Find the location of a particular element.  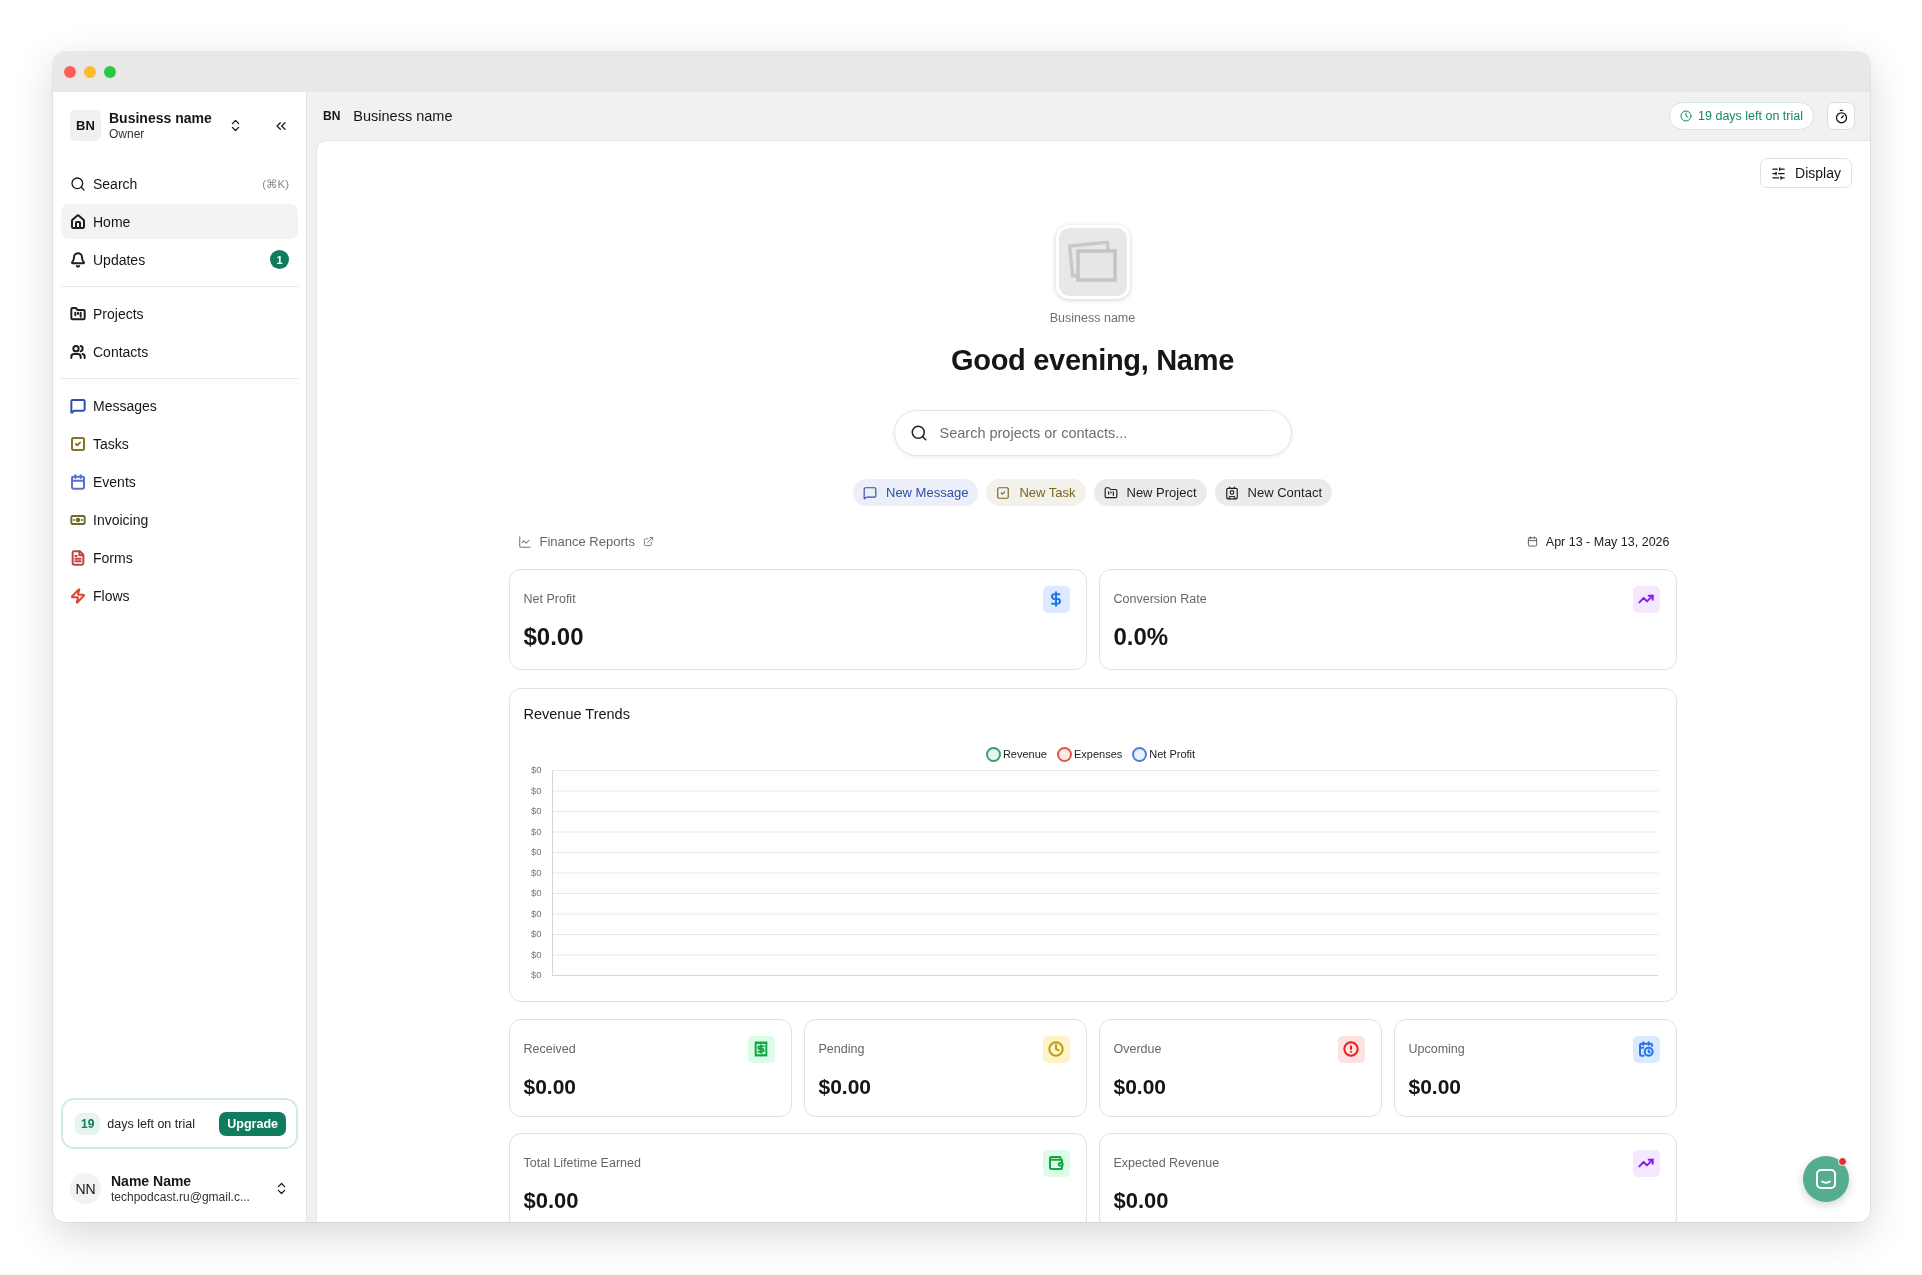

sidebar-item: Messages is located at coordinates (179, 405).